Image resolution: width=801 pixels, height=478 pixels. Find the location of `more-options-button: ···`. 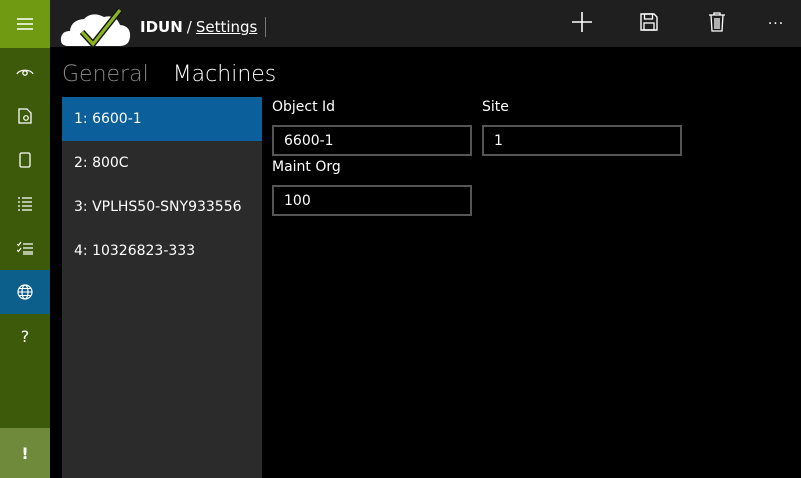

more-options-button: ··· is located at coordinates (776, 24).